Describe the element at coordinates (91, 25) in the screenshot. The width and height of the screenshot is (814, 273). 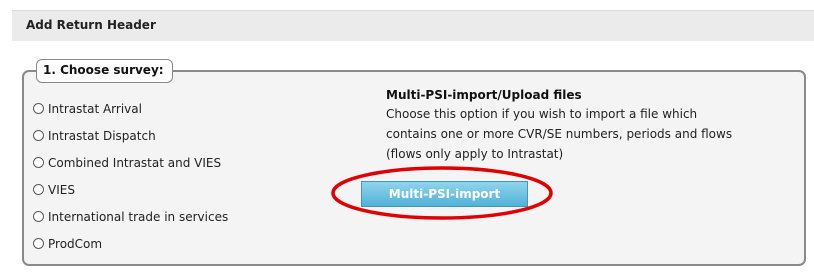
I see `section-header-title: Add Return Header` at that location.